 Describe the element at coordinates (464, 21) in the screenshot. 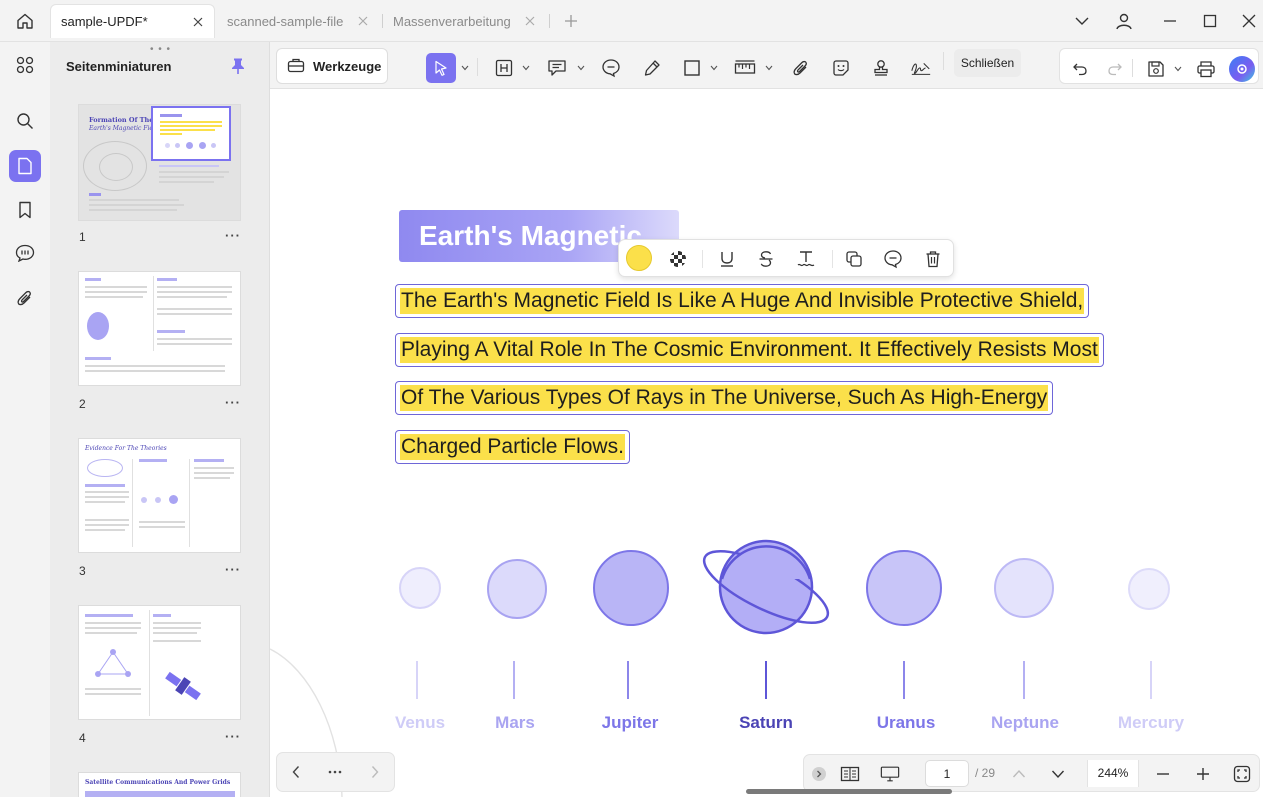

I see `tab-massenverarbeitung: Massenverarbeitung` at that location.